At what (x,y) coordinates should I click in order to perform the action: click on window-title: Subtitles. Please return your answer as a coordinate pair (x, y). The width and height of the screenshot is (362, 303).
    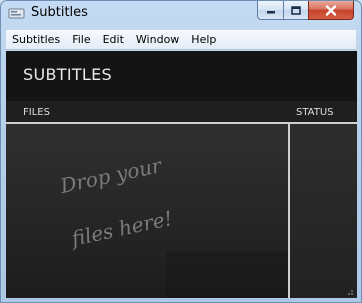
    Looking at the image, I should click on (59, 12).